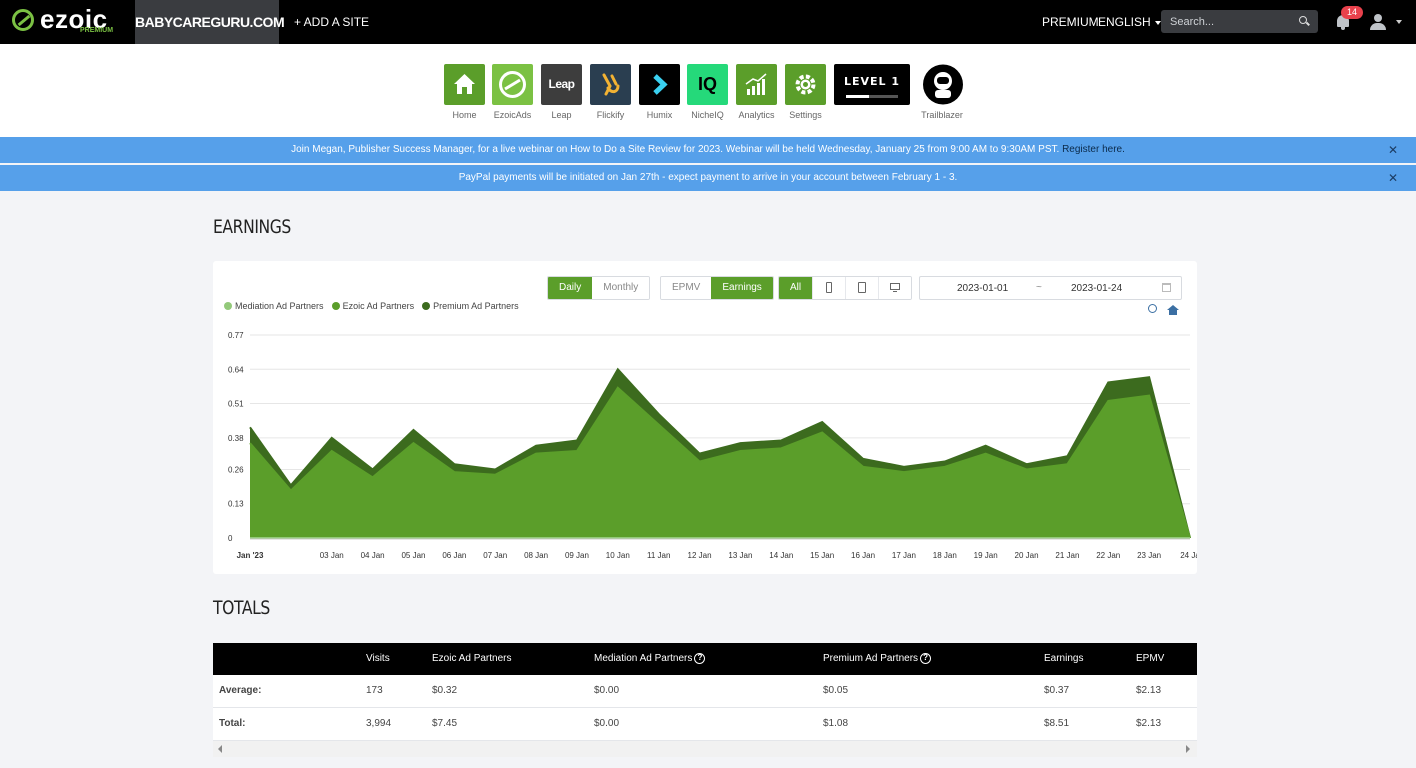  I want to click on y-tick-label: 0.51, so click(236, 404).